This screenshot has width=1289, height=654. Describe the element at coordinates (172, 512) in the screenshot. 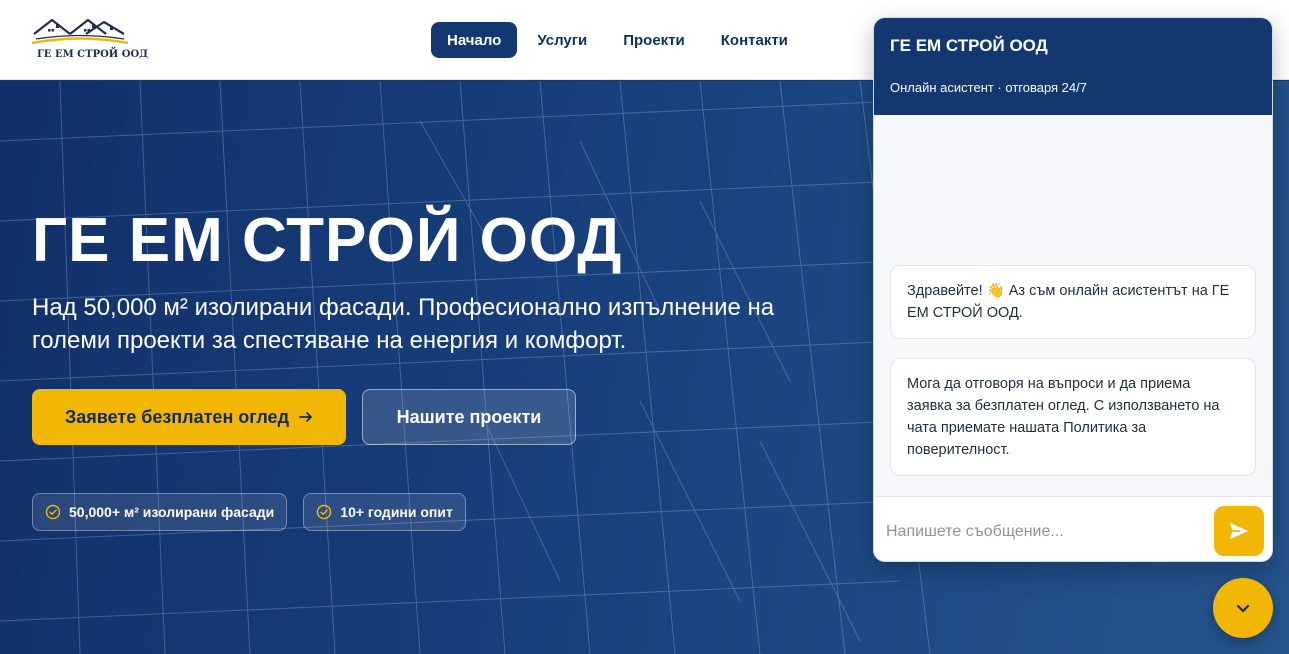

I see `badge-facades-text: 50,000+ м² изолирани фасади` at that location.